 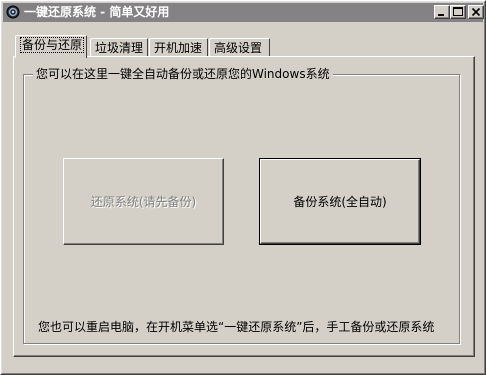 I want to click on tab-label: 开机加速, so click(x=178, y=48).